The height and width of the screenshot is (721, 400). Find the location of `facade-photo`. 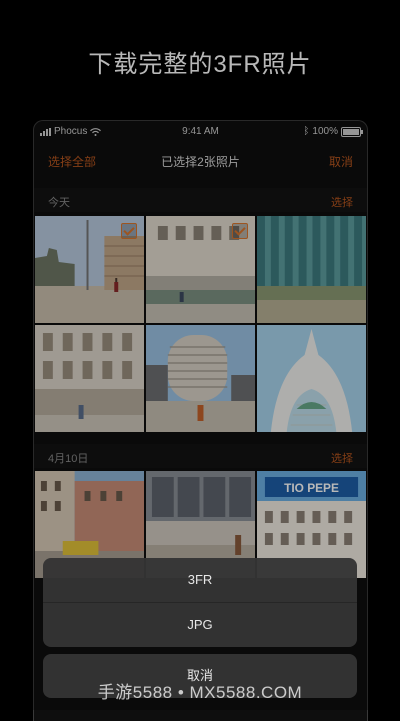

facade-photo is located at coordinates (311, 269).